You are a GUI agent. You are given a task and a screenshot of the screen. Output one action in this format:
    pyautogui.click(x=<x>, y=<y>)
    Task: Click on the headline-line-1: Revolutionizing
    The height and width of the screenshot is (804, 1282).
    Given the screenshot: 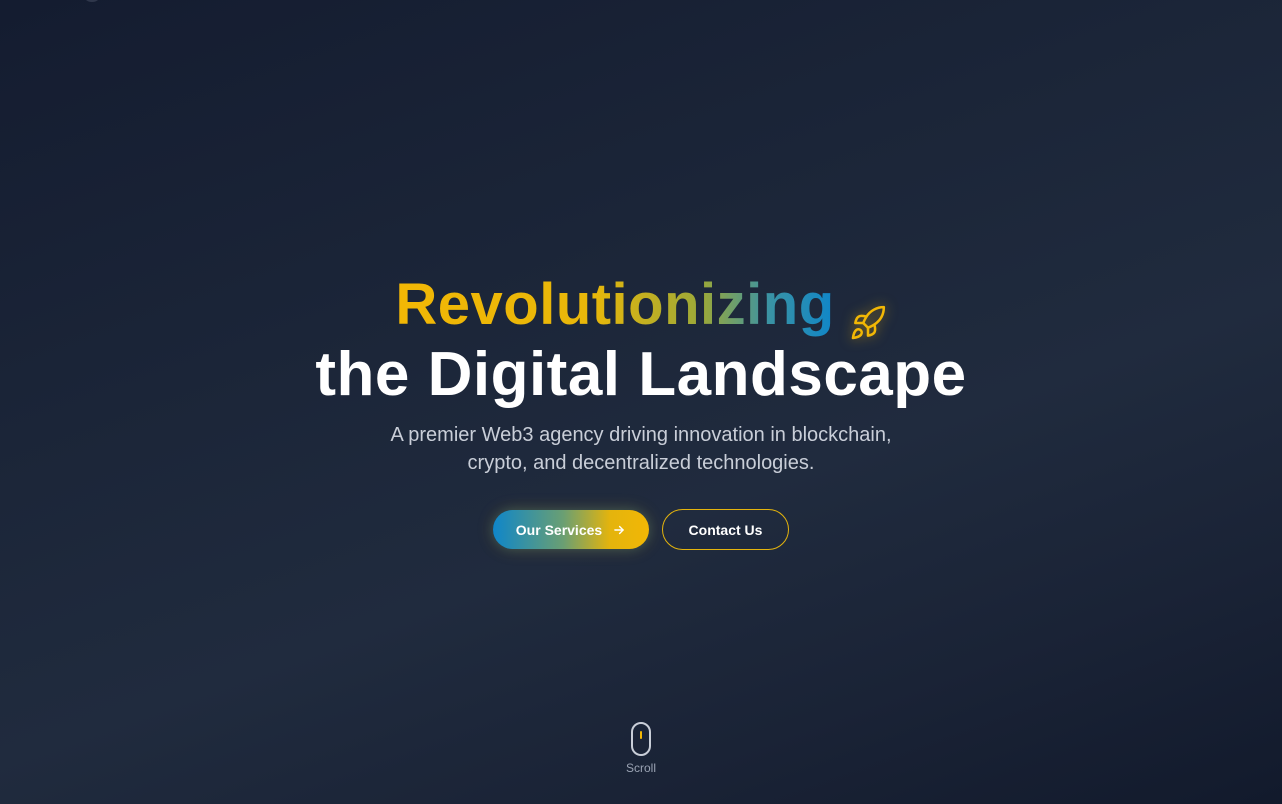 What is the action you would take?
    pyautogui.click(x=640, y=305)
    